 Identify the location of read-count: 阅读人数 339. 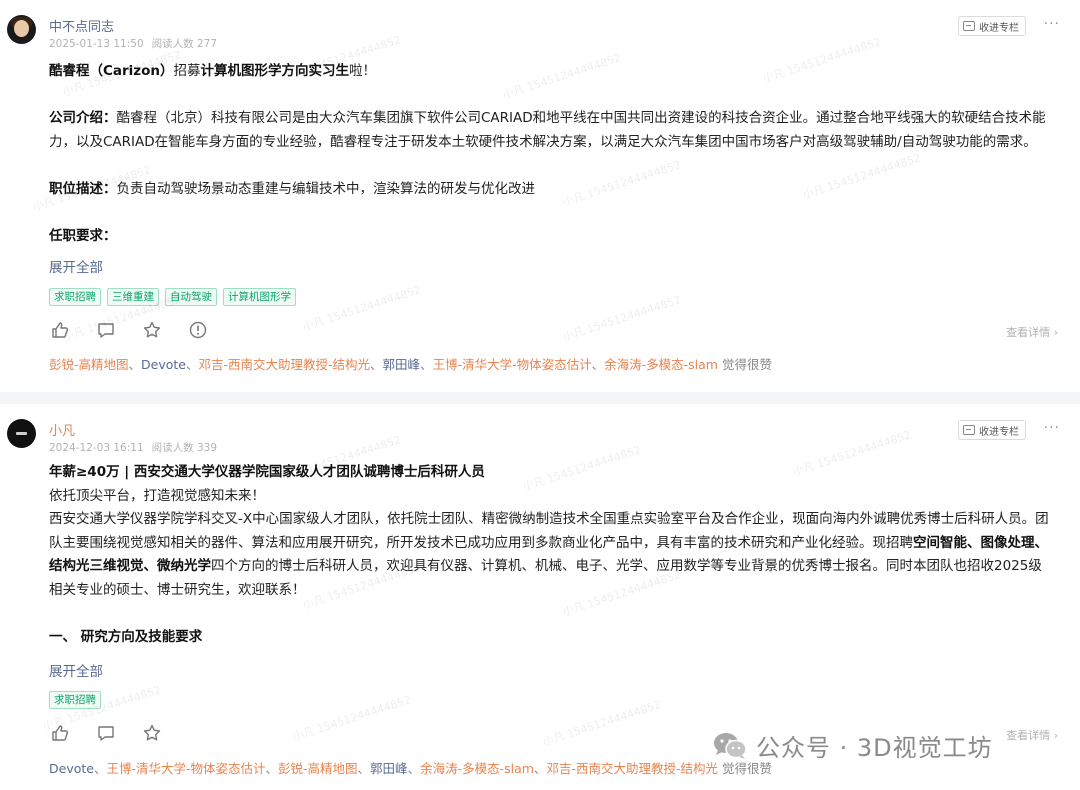
(184, 448).